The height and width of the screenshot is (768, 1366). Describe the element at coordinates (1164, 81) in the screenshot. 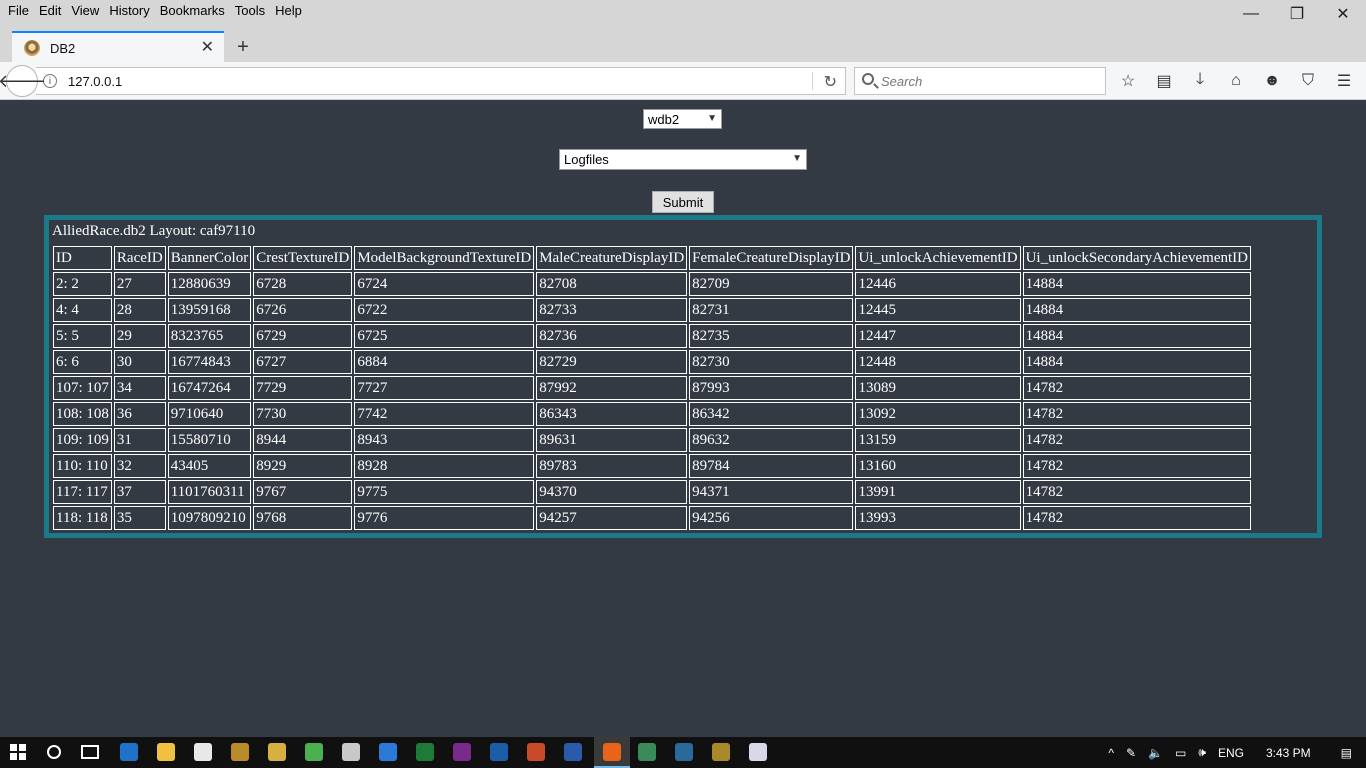

I see `reading-list-icon: ▤` at that location.